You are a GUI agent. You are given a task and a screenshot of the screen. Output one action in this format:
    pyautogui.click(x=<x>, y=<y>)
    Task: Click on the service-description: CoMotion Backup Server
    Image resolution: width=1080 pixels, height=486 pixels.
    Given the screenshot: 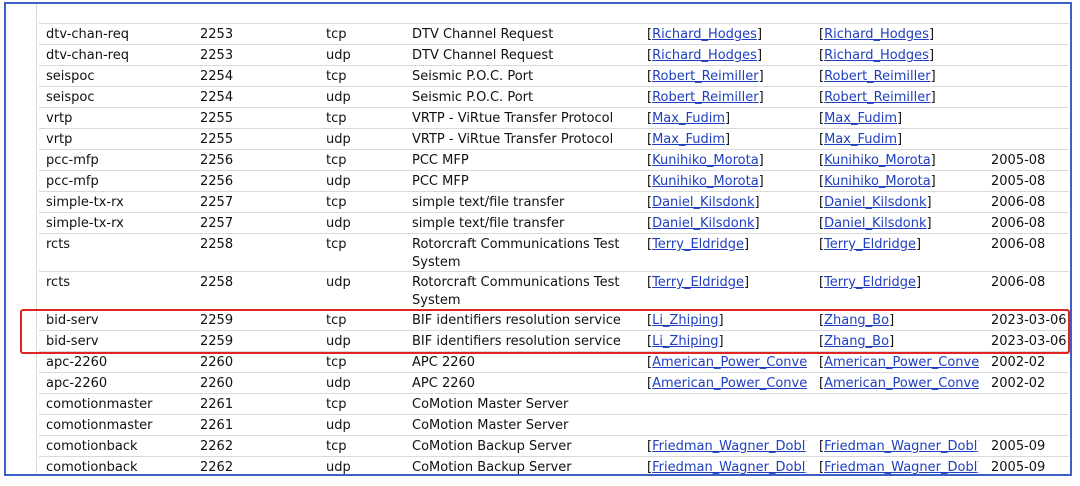 What is the action you would take?
    pyautogui.click(x=492, y=446)
    